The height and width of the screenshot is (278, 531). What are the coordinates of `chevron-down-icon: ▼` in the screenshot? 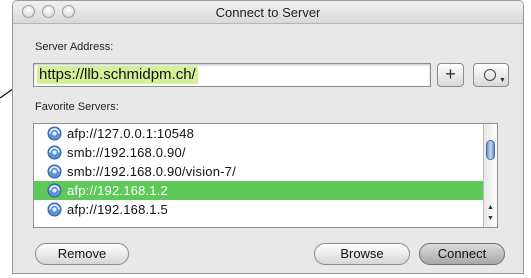 It's located at (502, 80).